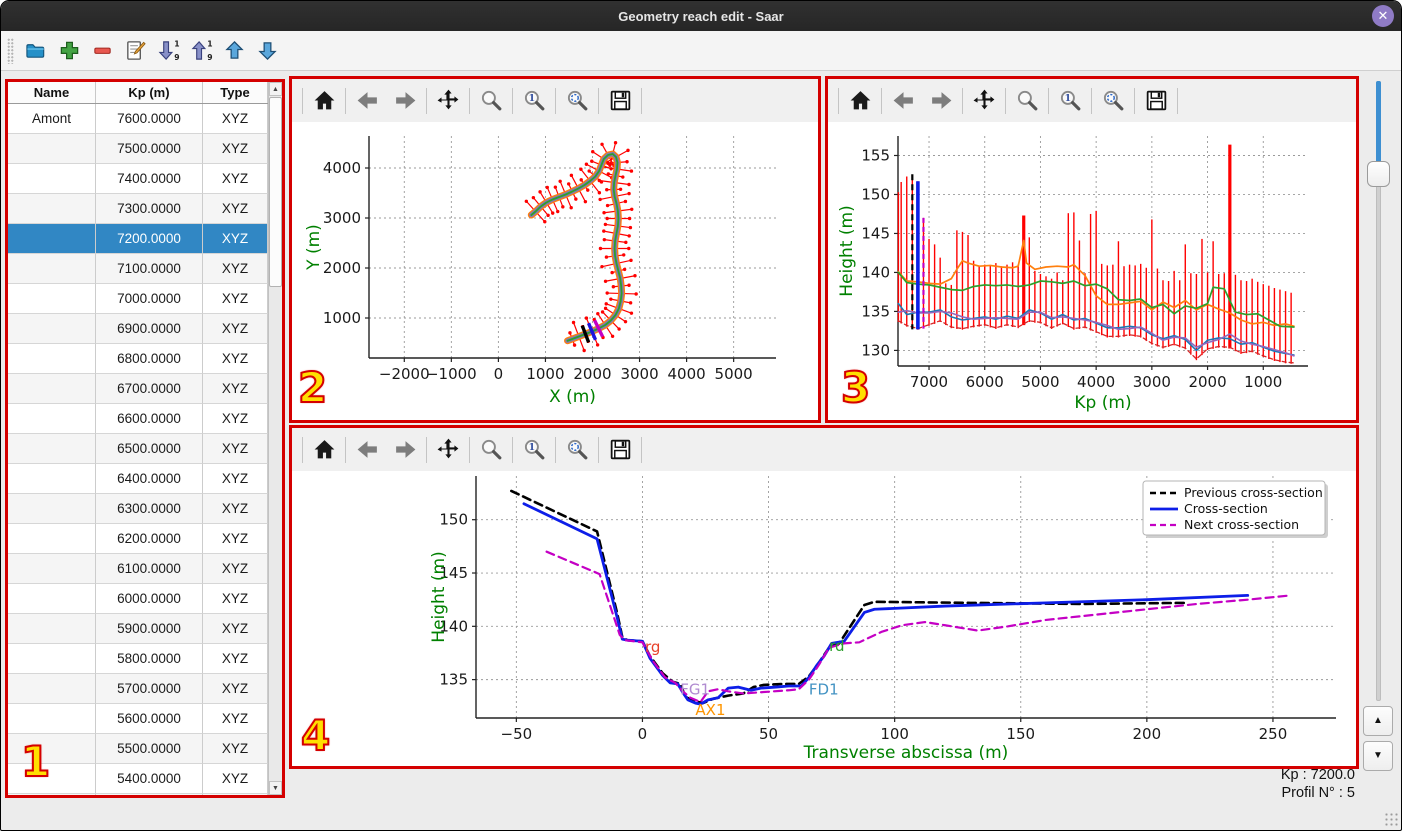  I want to click on table-row: 5900.0000 XYZ, so click(138, 629).